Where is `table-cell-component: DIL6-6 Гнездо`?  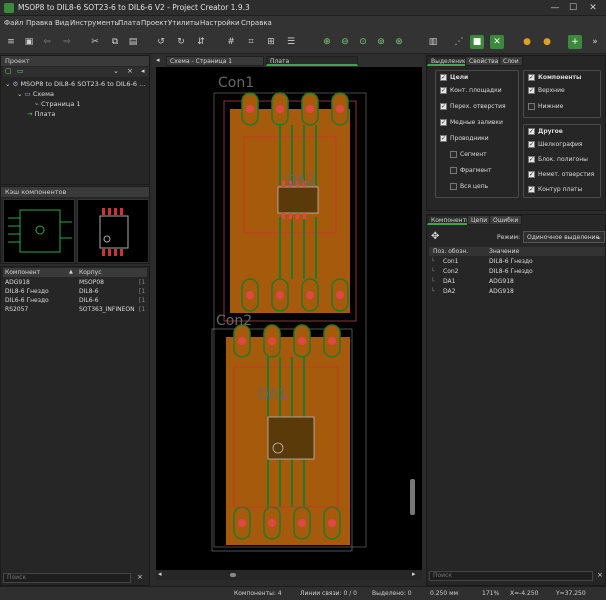
table-cell-component: DIL6-6 Гнездо is located at coordinates (27, 300).